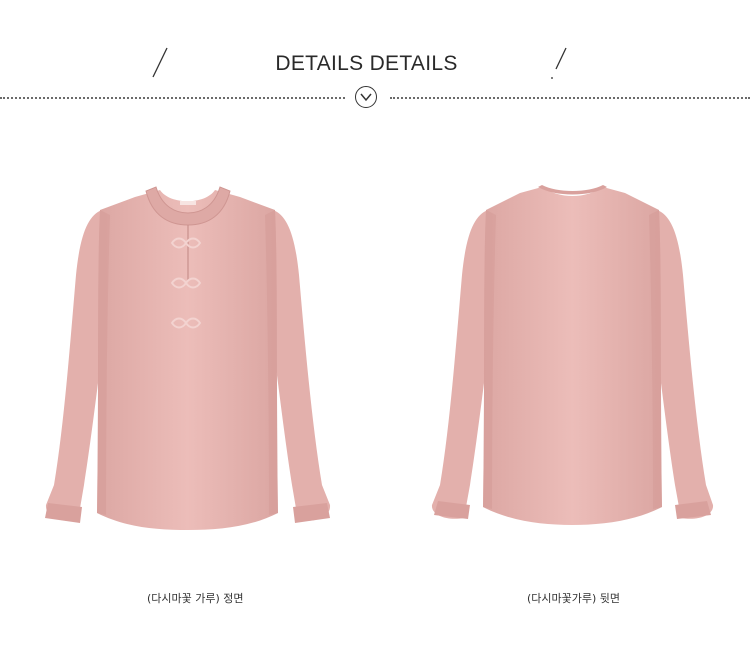 Image resolution: width=750 pixels, height=659 pixels. Describe the element at coordinates (366, 97) in the screenshot. I see `chevron-down-icon` at that location.